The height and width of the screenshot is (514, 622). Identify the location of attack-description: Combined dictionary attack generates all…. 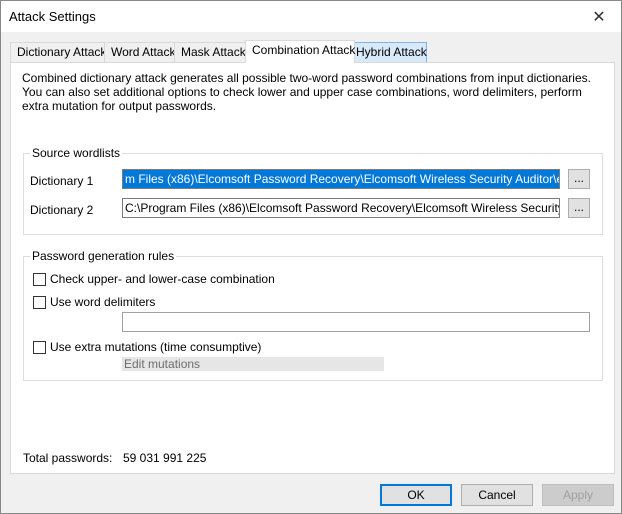
(306, 92).